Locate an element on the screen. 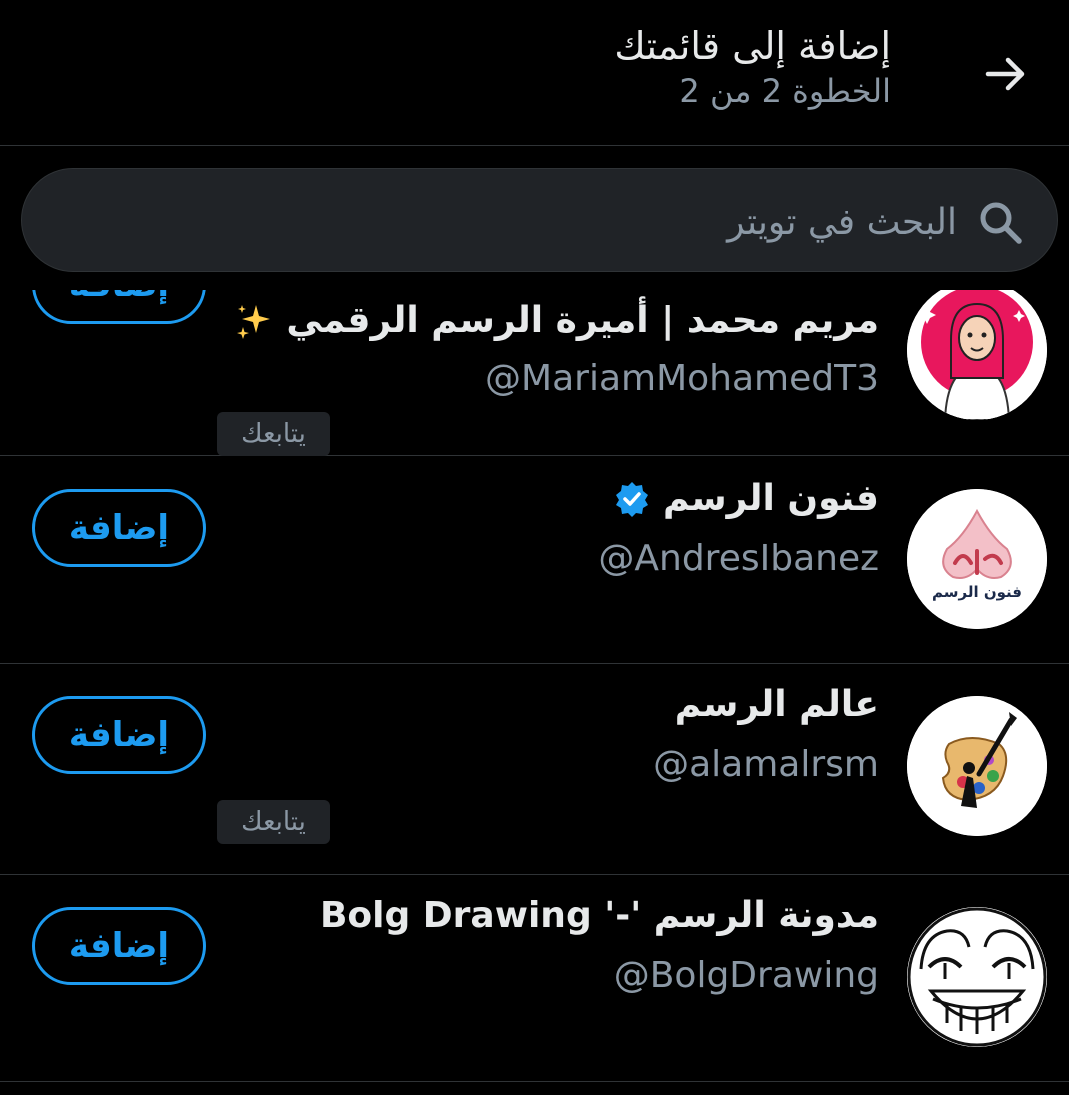 This screenshot has width=1069, height=1095. user-name-line: مدونة الرسم '-' Bolg Drawing is located at coordinates (599, 915).